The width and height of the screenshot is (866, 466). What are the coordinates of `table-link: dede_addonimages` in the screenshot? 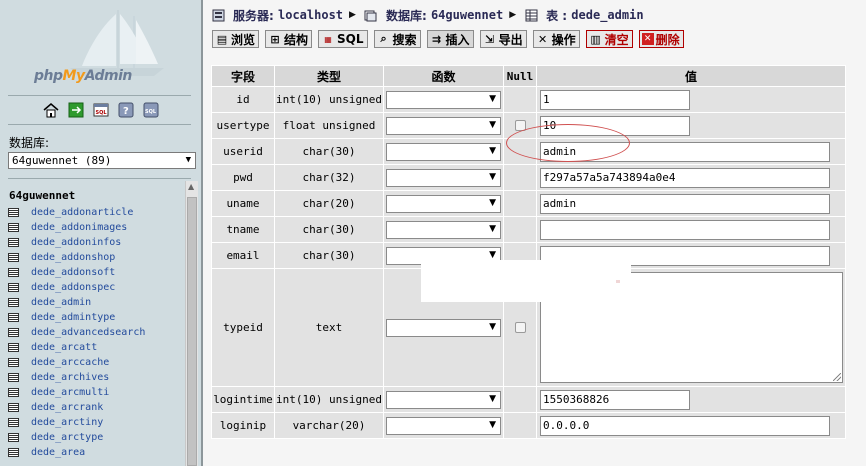 It's located at (79, 227).